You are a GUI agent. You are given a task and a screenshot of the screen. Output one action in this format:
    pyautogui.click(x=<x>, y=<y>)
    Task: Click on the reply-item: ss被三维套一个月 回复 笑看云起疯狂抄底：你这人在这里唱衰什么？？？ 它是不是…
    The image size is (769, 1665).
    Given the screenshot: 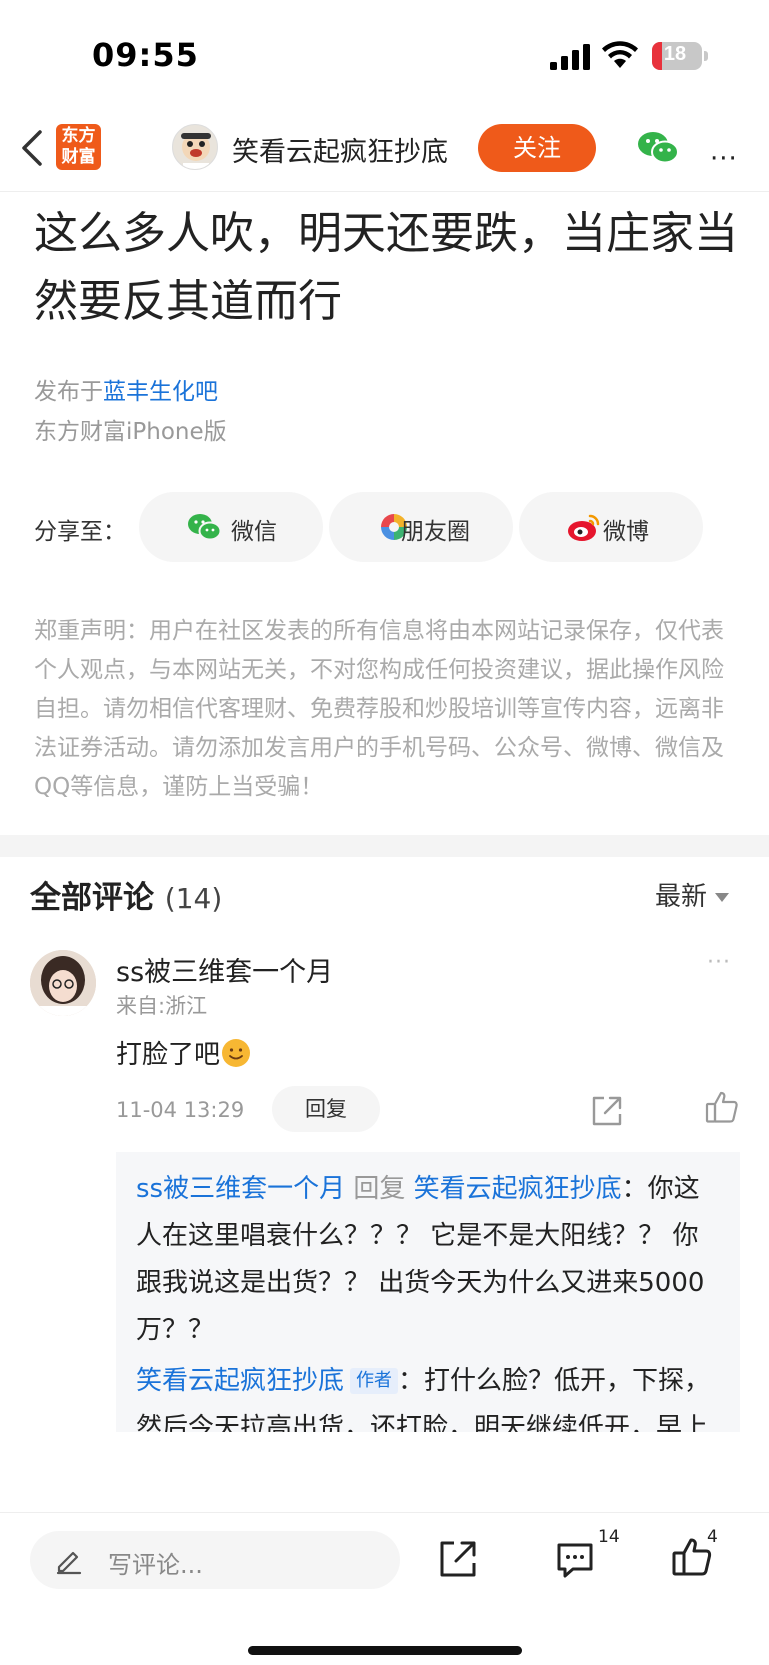 What is the action you would take?
    pyautogui.click(x=429, y=1260)
    